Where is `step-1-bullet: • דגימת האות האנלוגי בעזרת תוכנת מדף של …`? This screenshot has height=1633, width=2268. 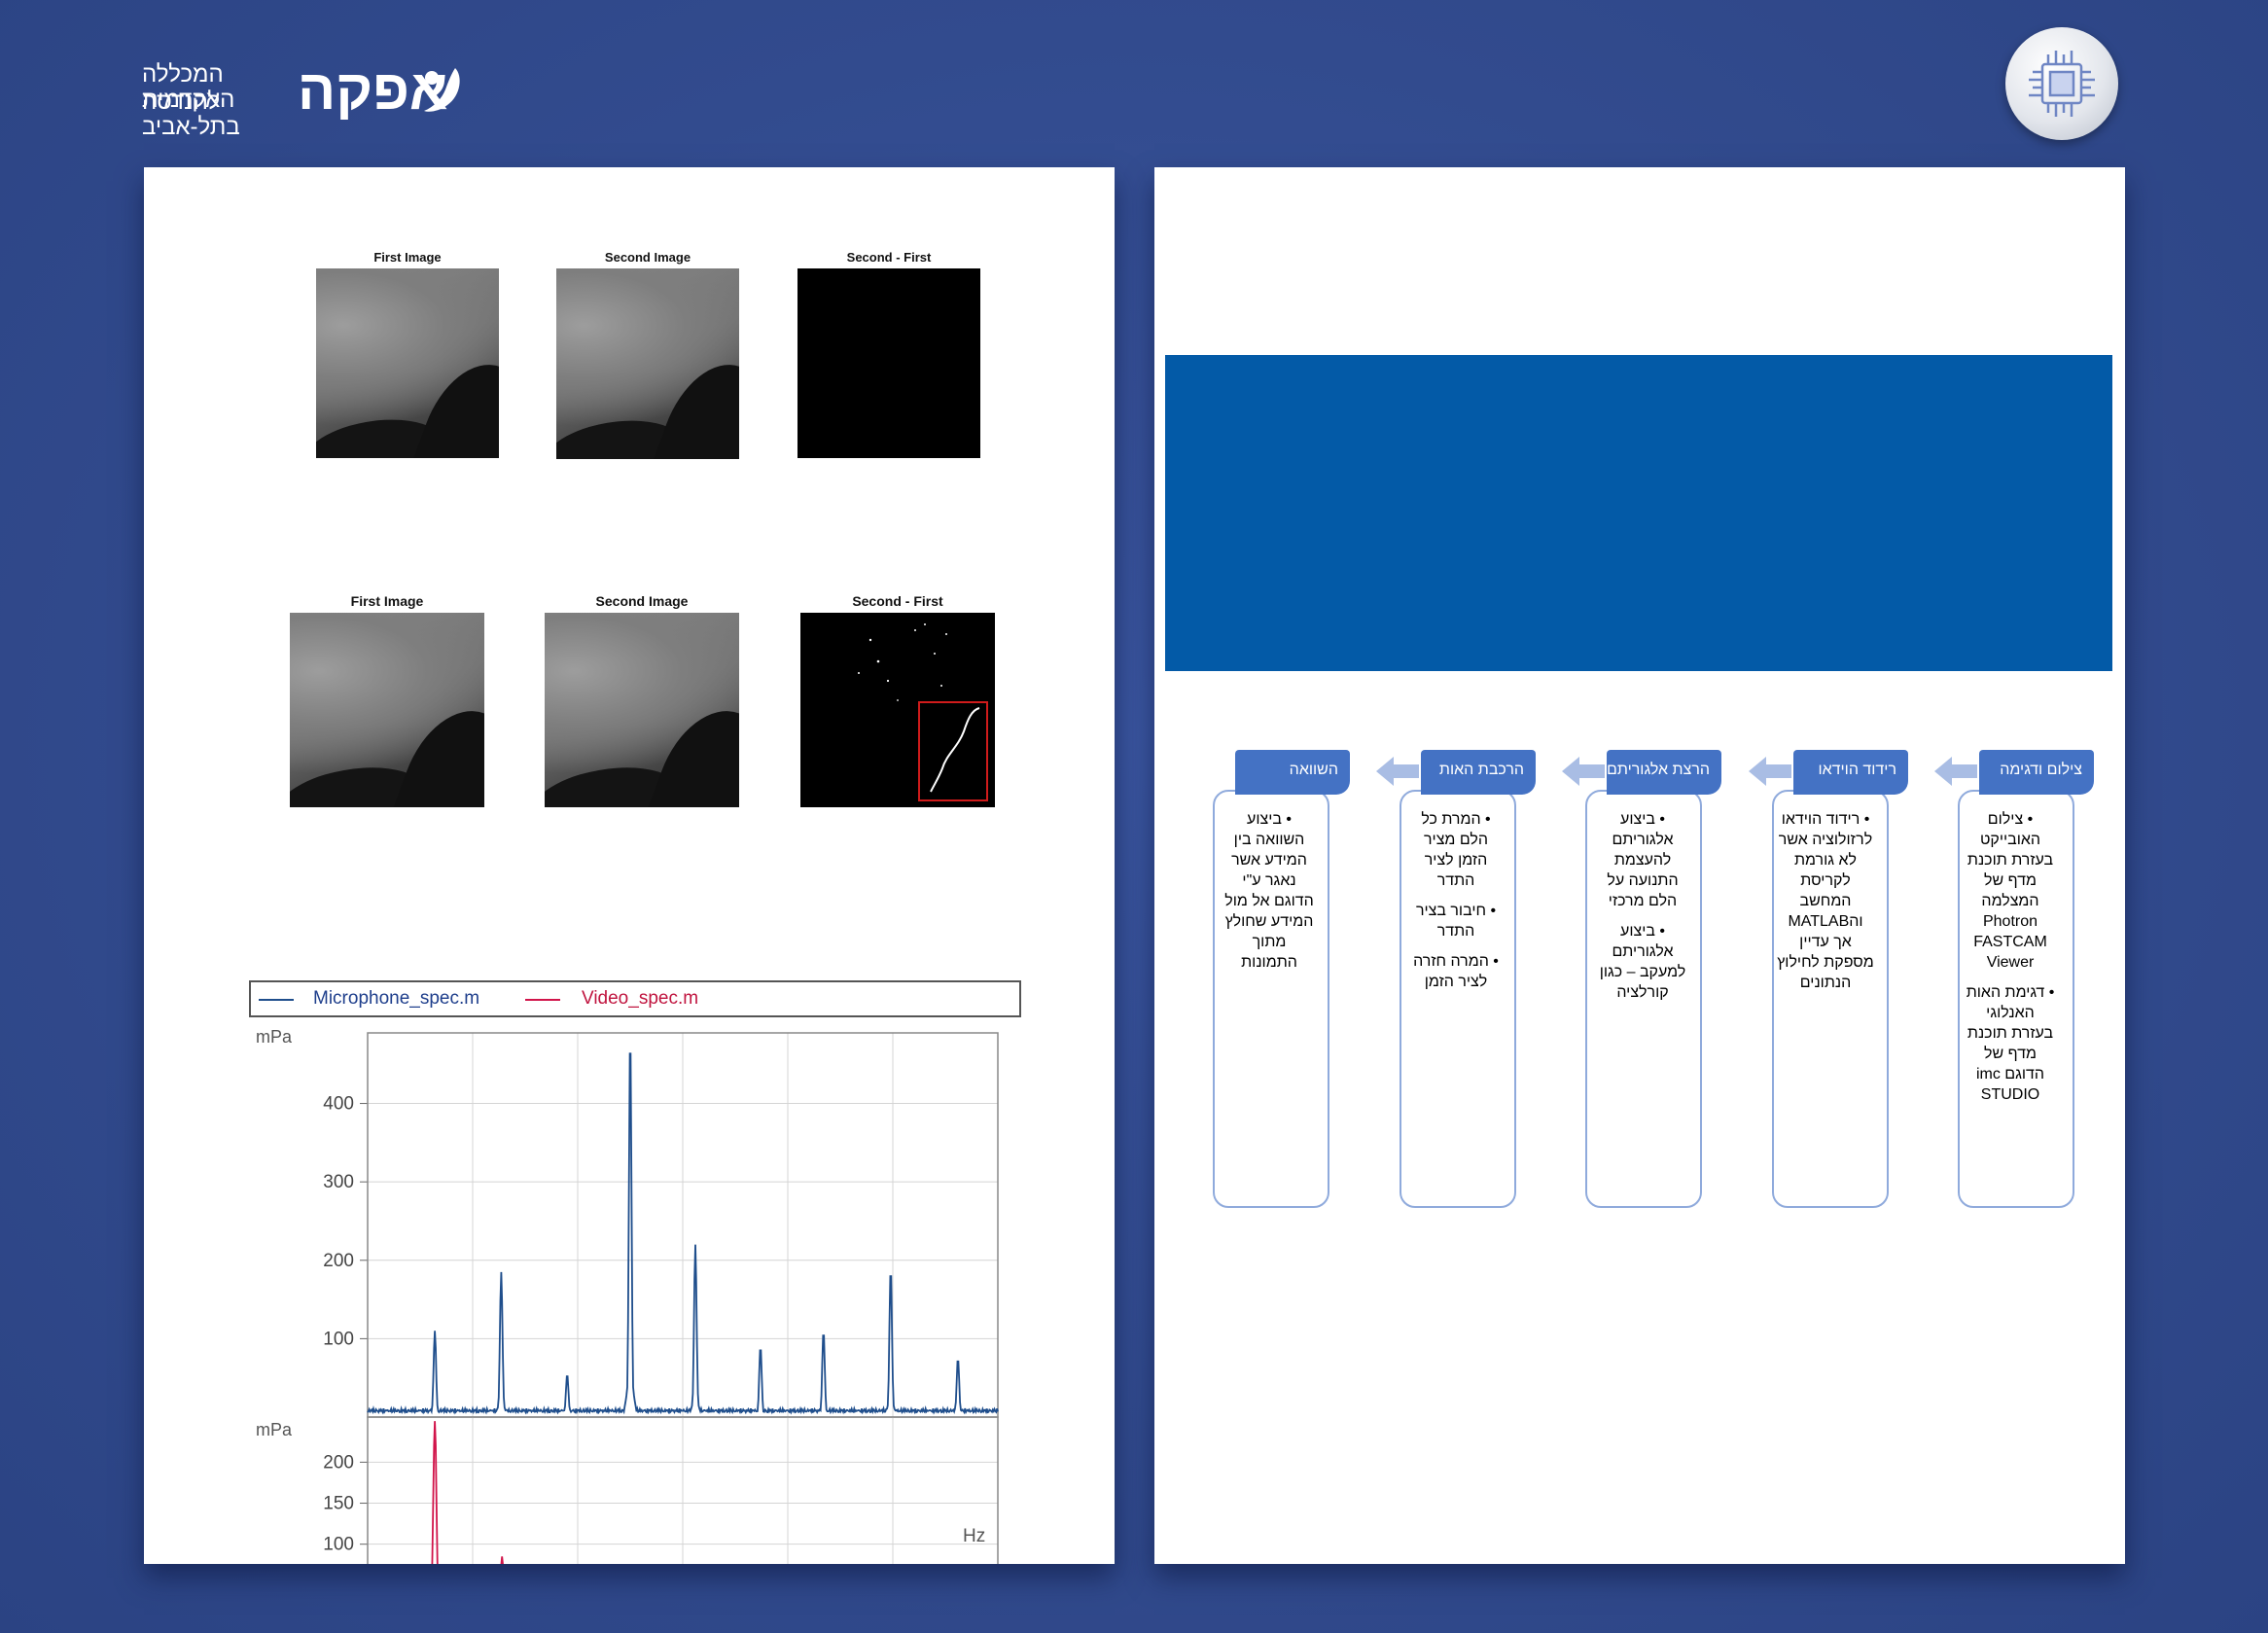
step-1-bullet: • דגימת האות האנלוגי בעזרת תוכנת מדף של … is located at coordinates (2010, 1043).